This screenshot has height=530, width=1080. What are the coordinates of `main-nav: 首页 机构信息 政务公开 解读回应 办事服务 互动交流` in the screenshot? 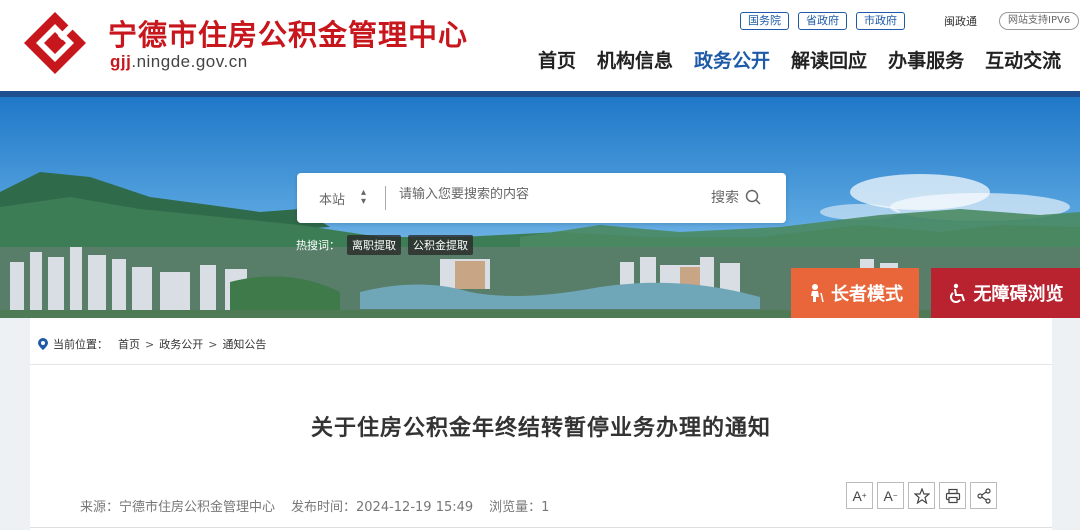 It's located at (809, 59).